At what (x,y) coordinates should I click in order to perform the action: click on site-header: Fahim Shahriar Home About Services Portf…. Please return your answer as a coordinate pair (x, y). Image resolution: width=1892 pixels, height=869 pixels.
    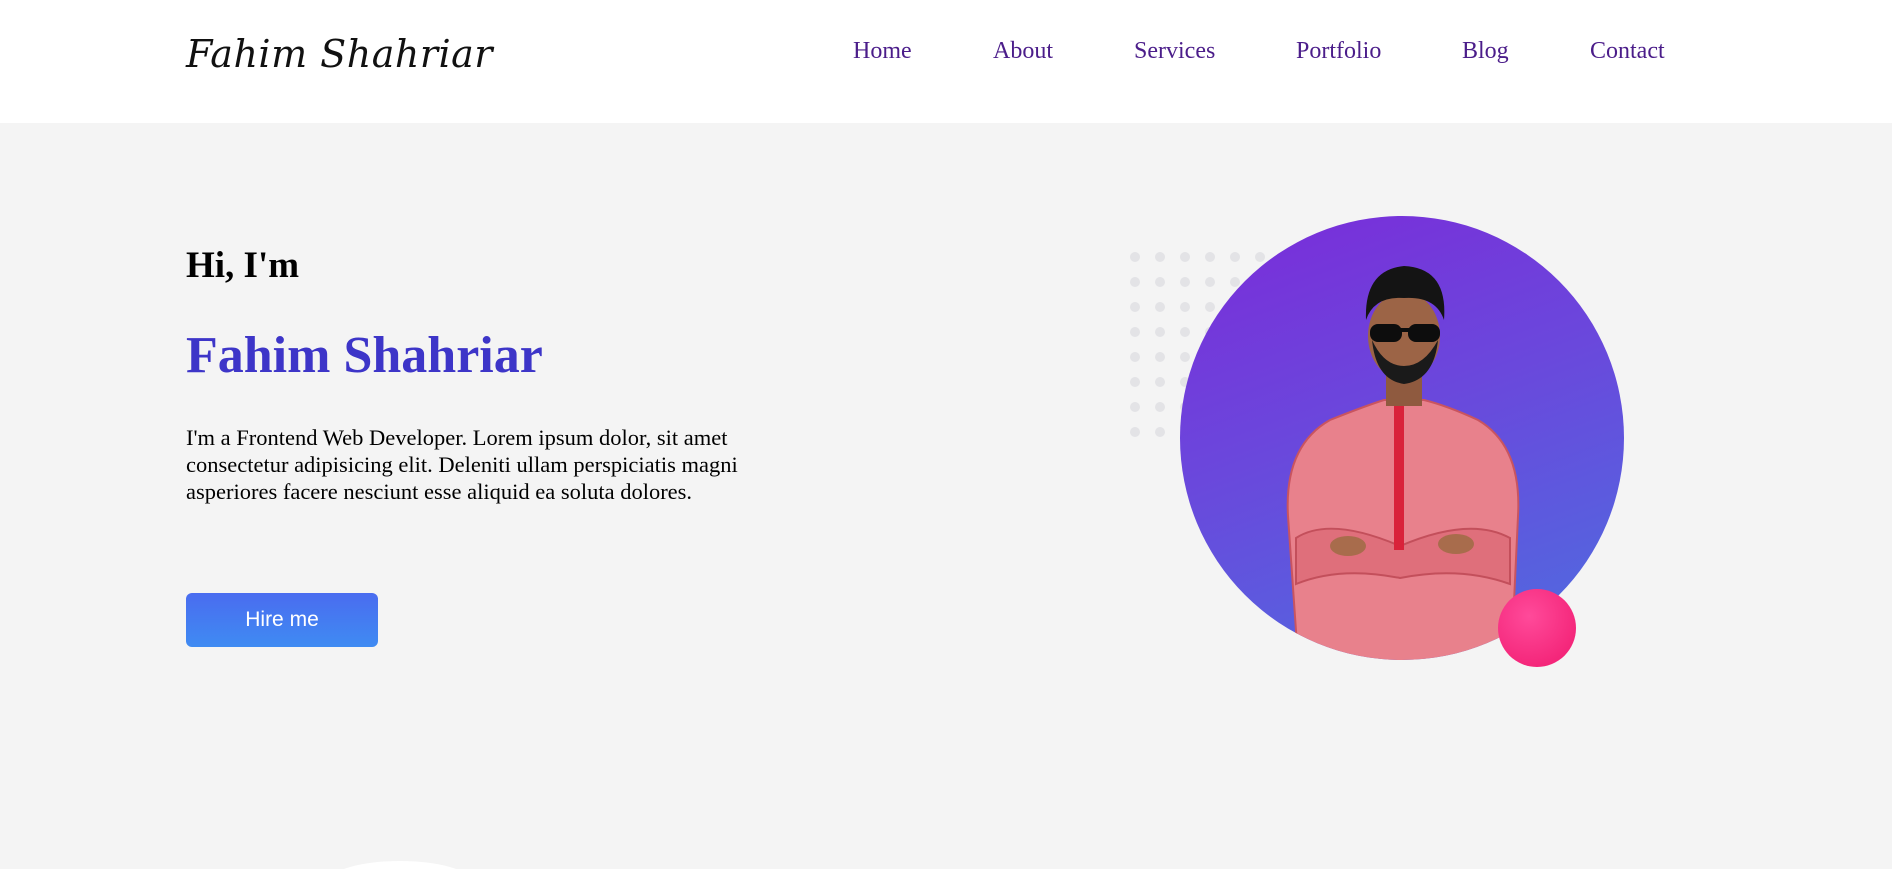
    Looking at the image, I should click on (946, 61).